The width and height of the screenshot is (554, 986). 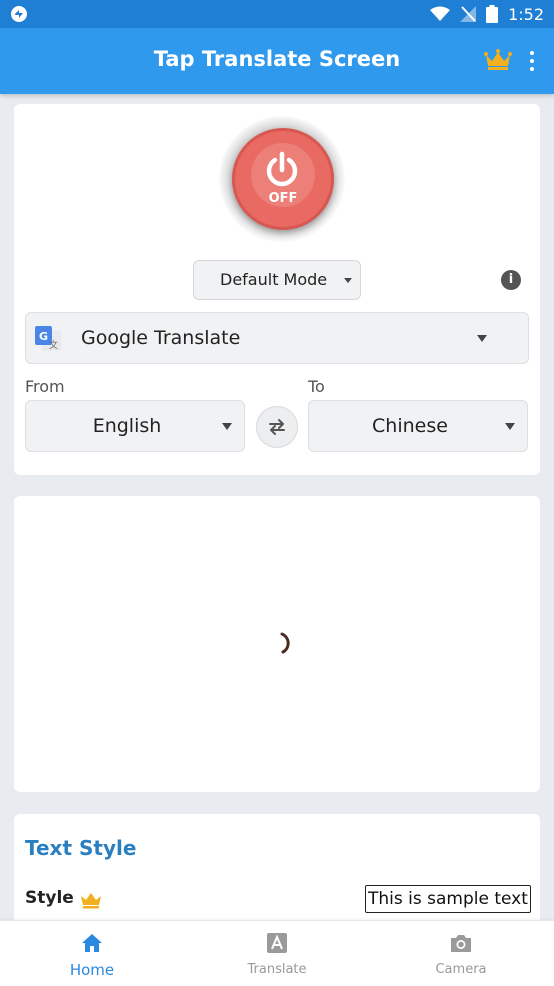 I want to click on style-label: Style, so click(x=49, y=898).